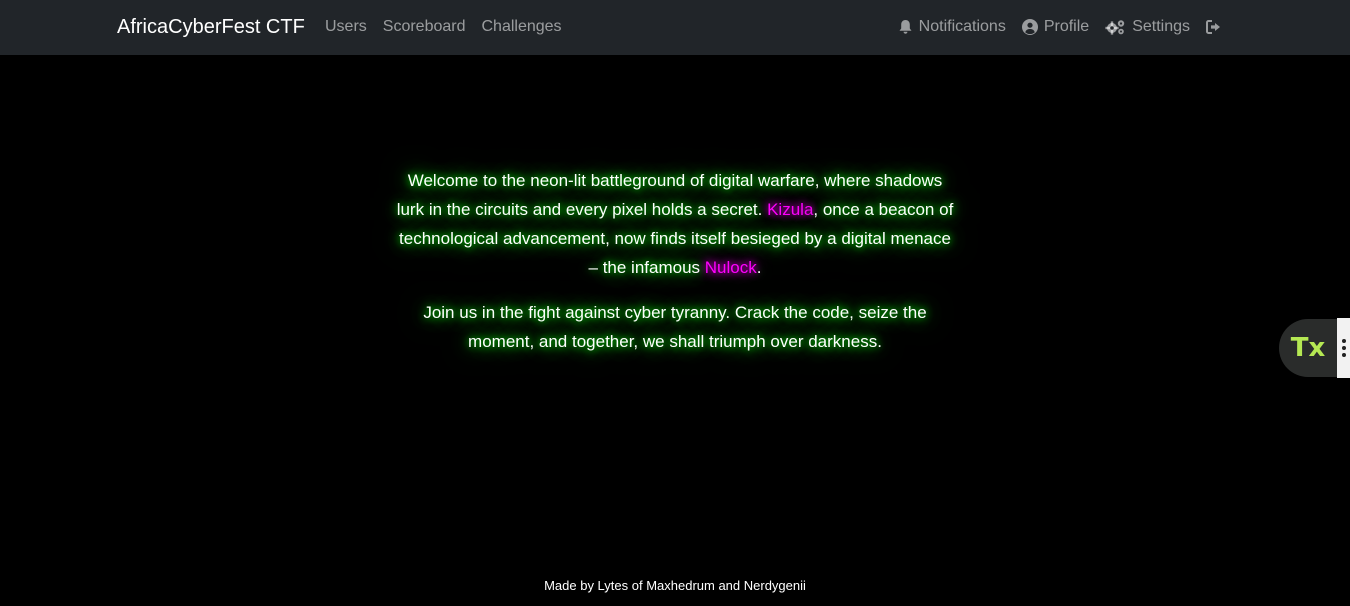  I want to click on nav-link-scoreboard: Scoreboard, so click(424, 27).